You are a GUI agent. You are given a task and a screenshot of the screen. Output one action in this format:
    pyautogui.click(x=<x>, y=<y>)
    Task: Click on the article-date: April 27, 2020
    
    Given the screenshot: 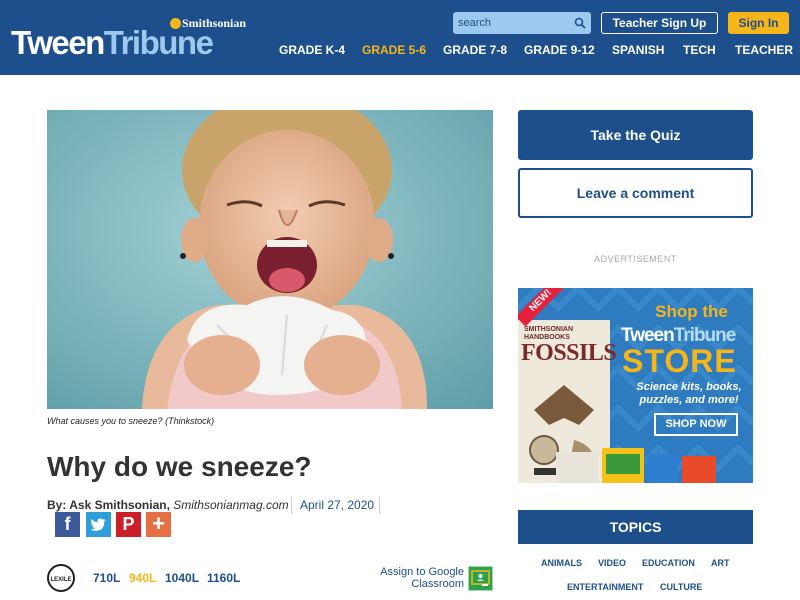 What is the action you would take?
    pyautogui.click(x=337, y=505)
    